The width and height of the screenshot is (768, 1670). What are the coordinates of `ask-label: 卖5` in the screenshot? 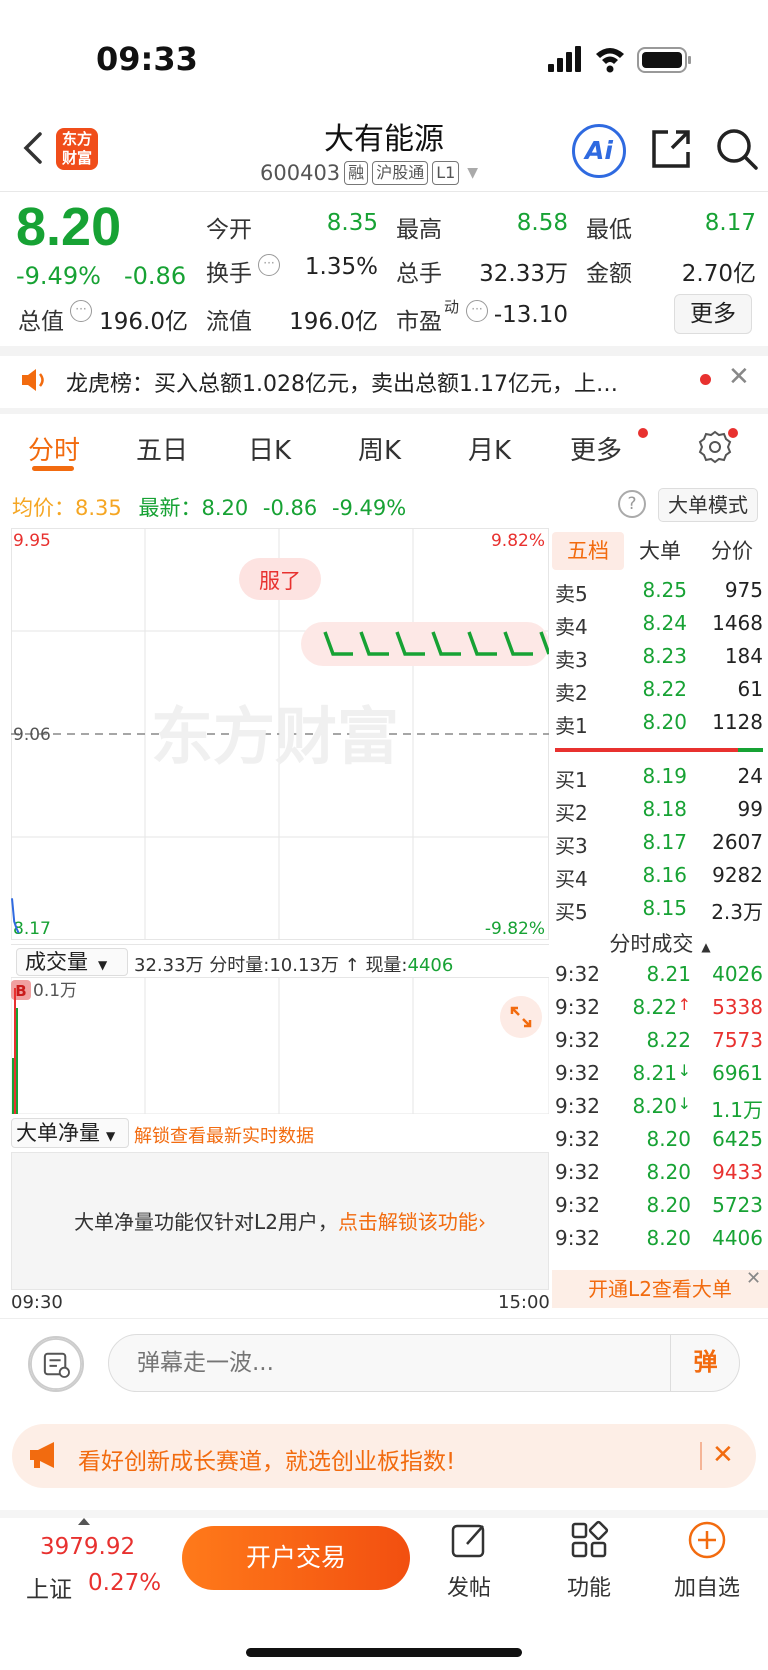 It's located at (571, 594).